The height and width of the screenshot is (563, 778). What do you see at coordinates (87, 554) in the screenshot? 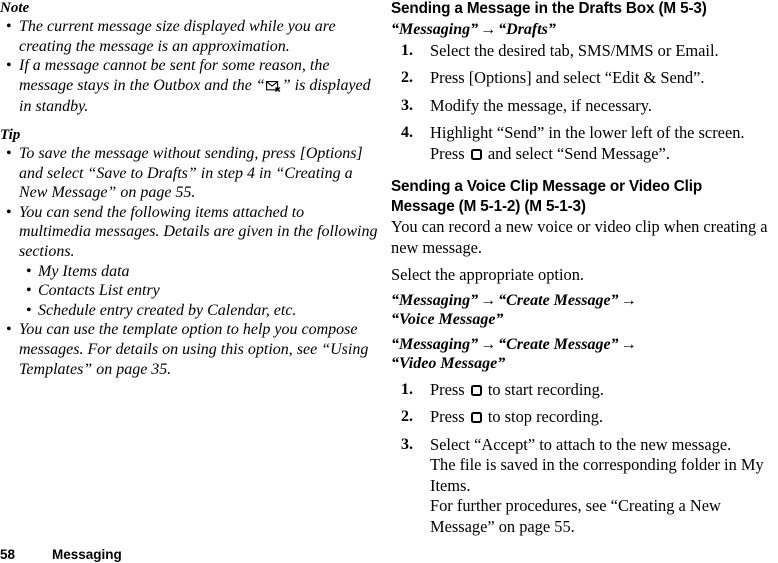
I see `footer-section-name: Messaging` at bounding box center [87, 554].